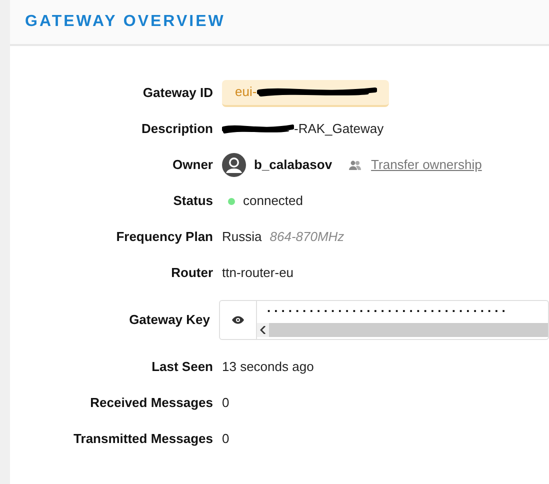  Describe the element at coordinates (164, 237) in the screenshot. I see `field-label: Frequency Plan` at that location.